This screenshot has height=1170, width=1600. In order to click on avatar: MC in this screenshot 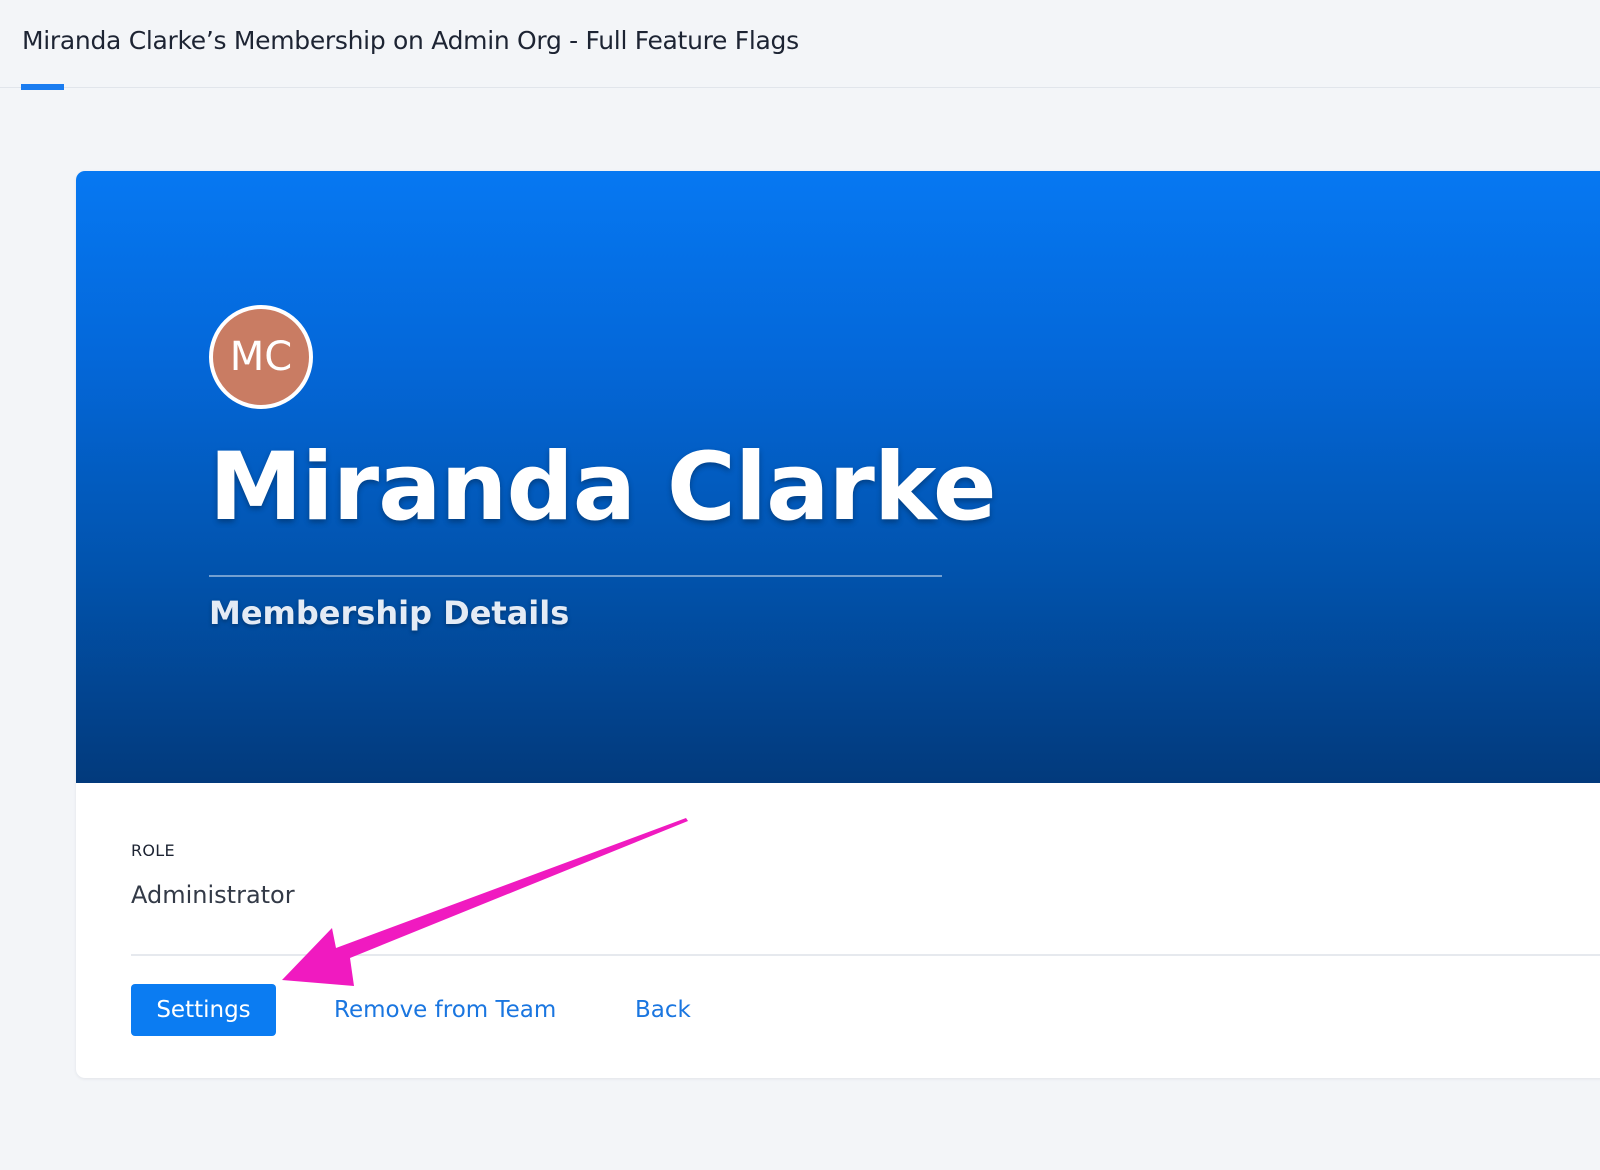, I will do `click(261, 357)`.